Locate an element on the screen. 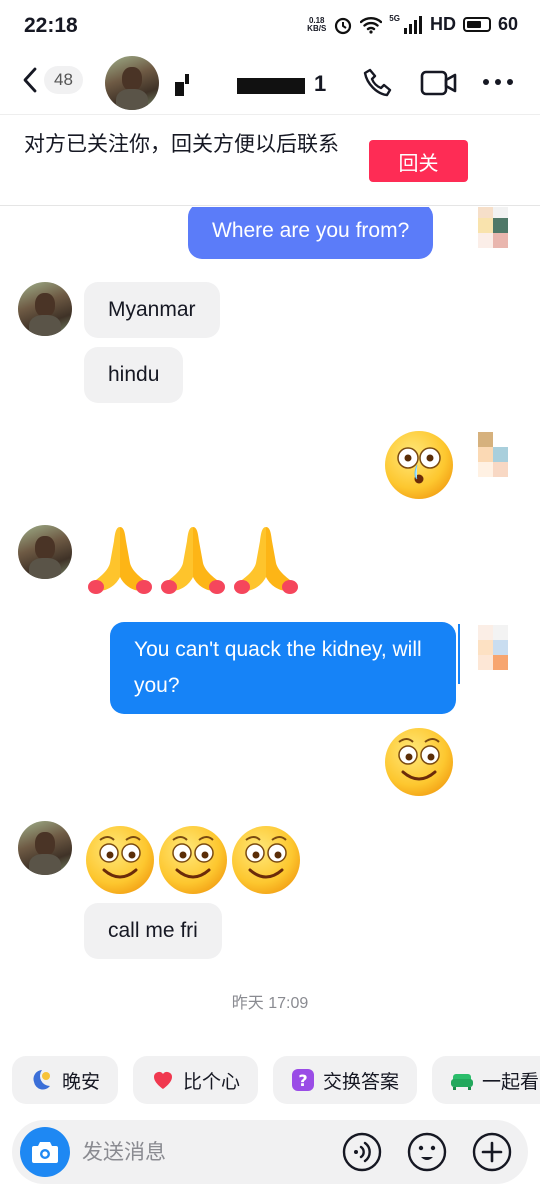 This screenshot has height=1200, width=540. contact-name is located at coordinates (185, 84).